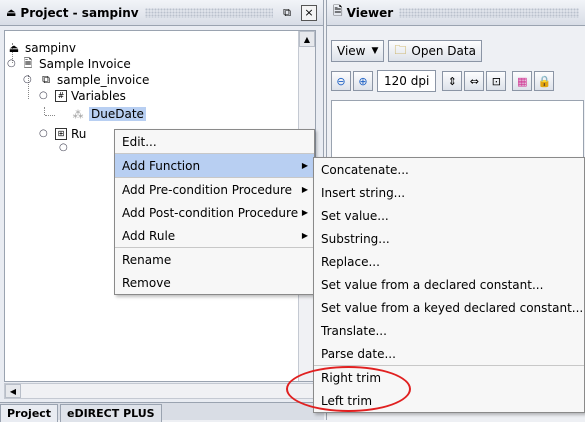 The width and height of the screenshot is (585, 422). What do you see at coordinates (98, 96) in the screenshot?
I see `tree-label: Variables` at bounding box center [98, 96].